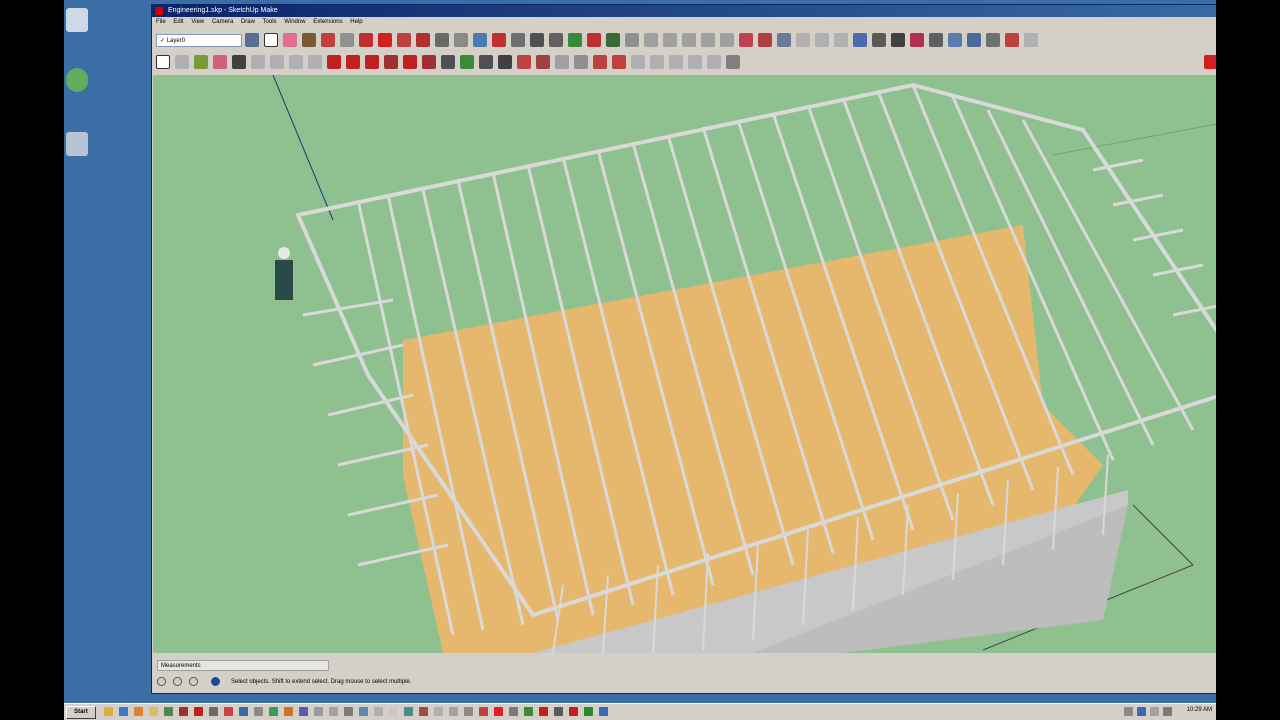  I want to click on taskbar-app9-icon, so click(288, 711).